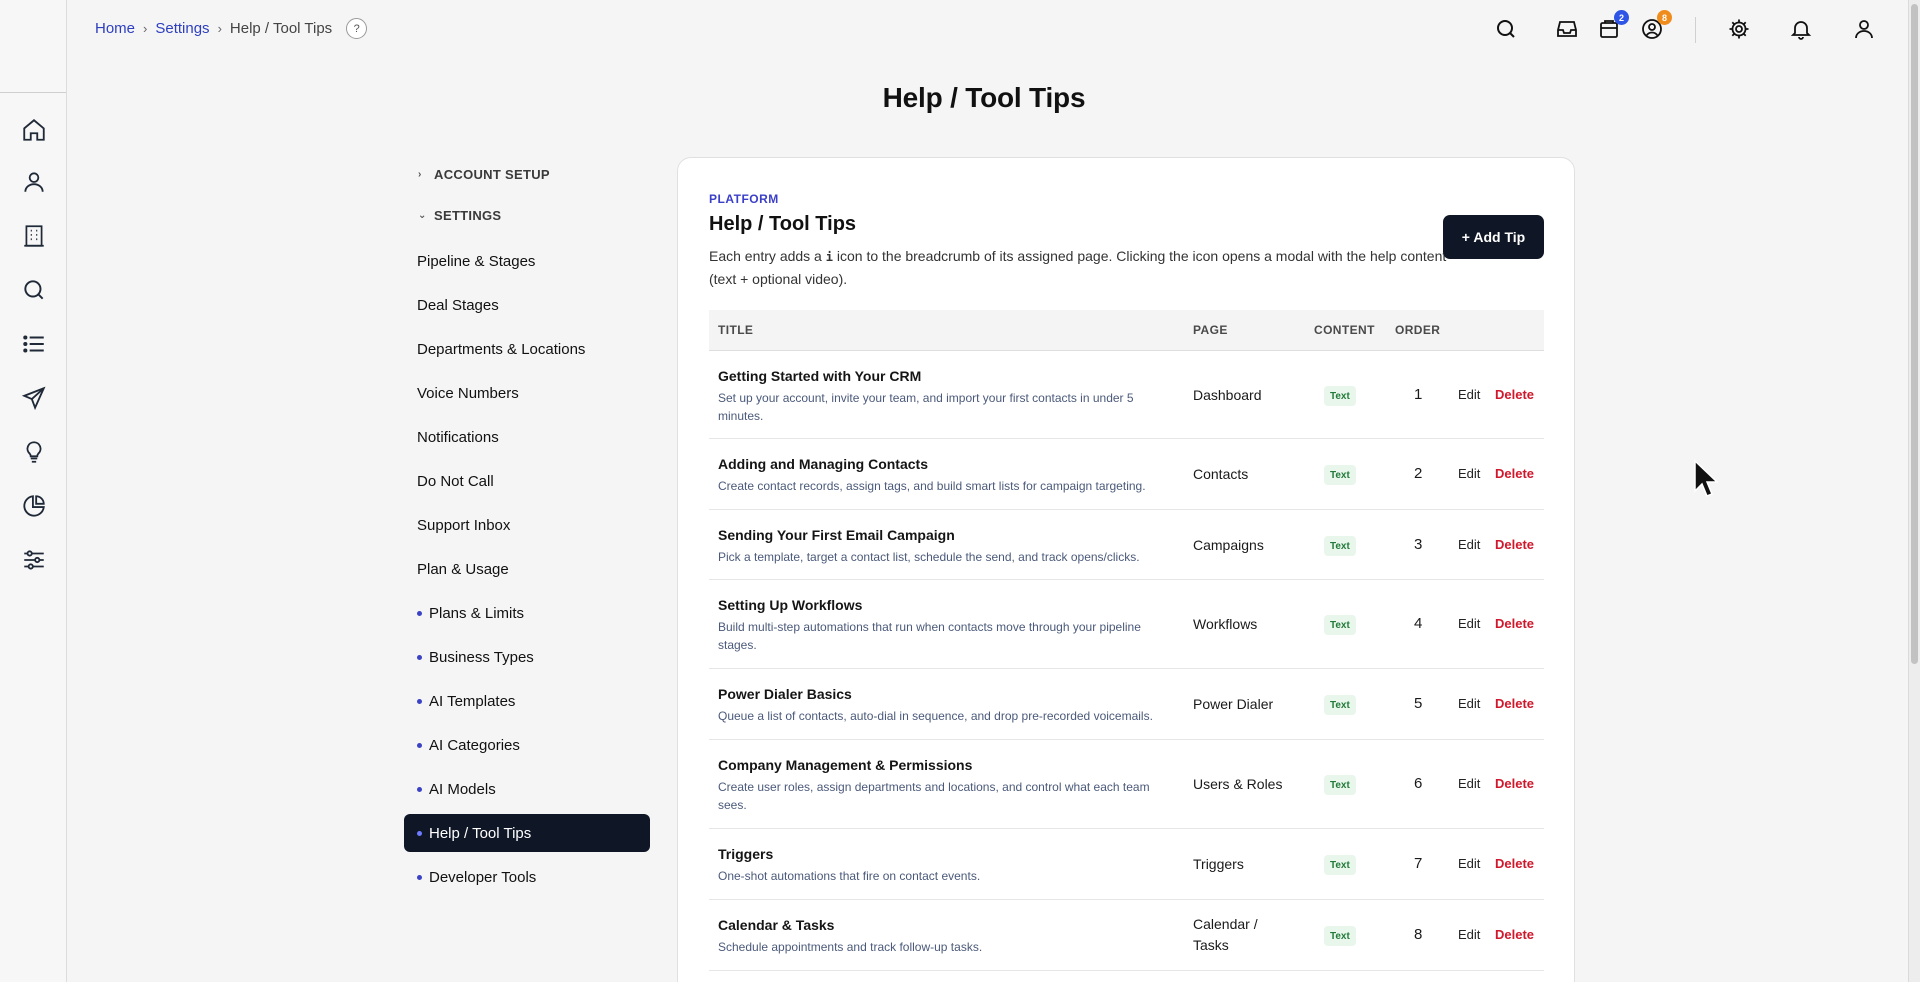 Image resolution: width=1920 pixels, height=982 pixels. I want to click on tip-title: Sending Your First Email Campaign, so click(836, 535).